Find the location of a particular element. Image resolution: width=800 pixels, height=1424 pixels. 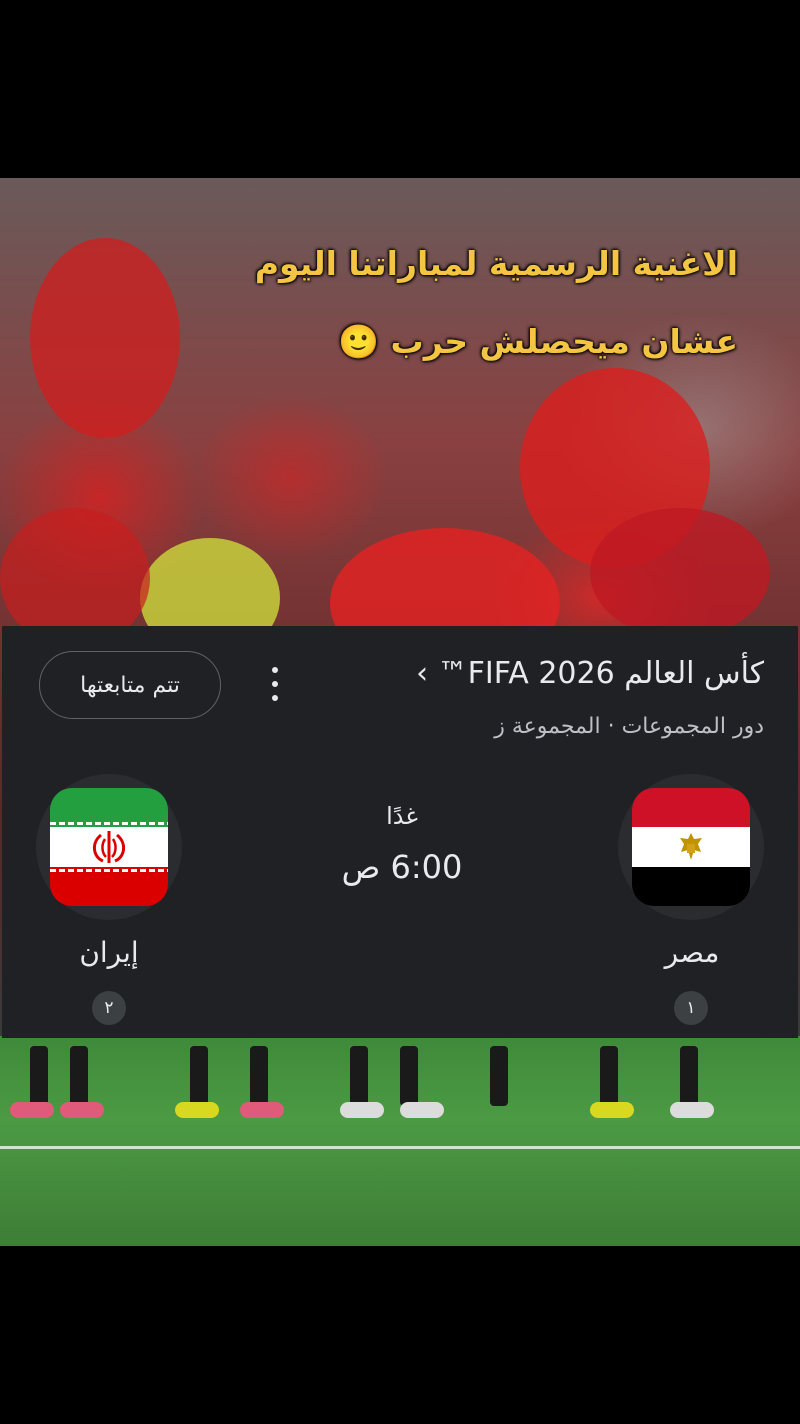

iran-flag-icon is located at coordinates (109, 847).